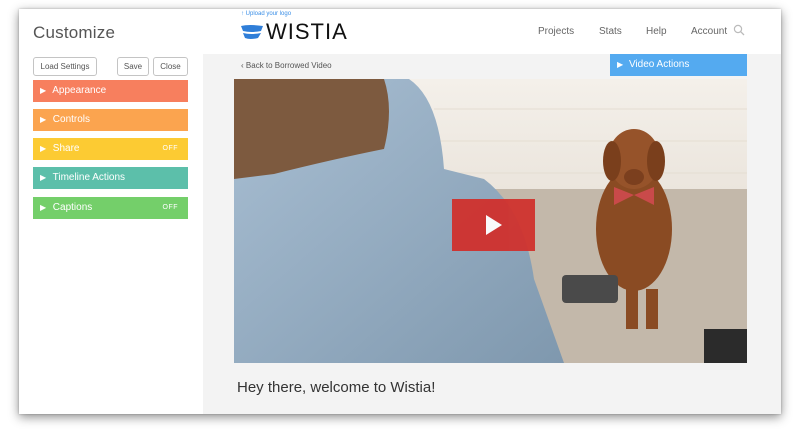 This screenshot has height=443, width=800. Describe the element at coordinates (65, 66) in the screenshot. I see `load-settings-button: Load Settings` at that location.